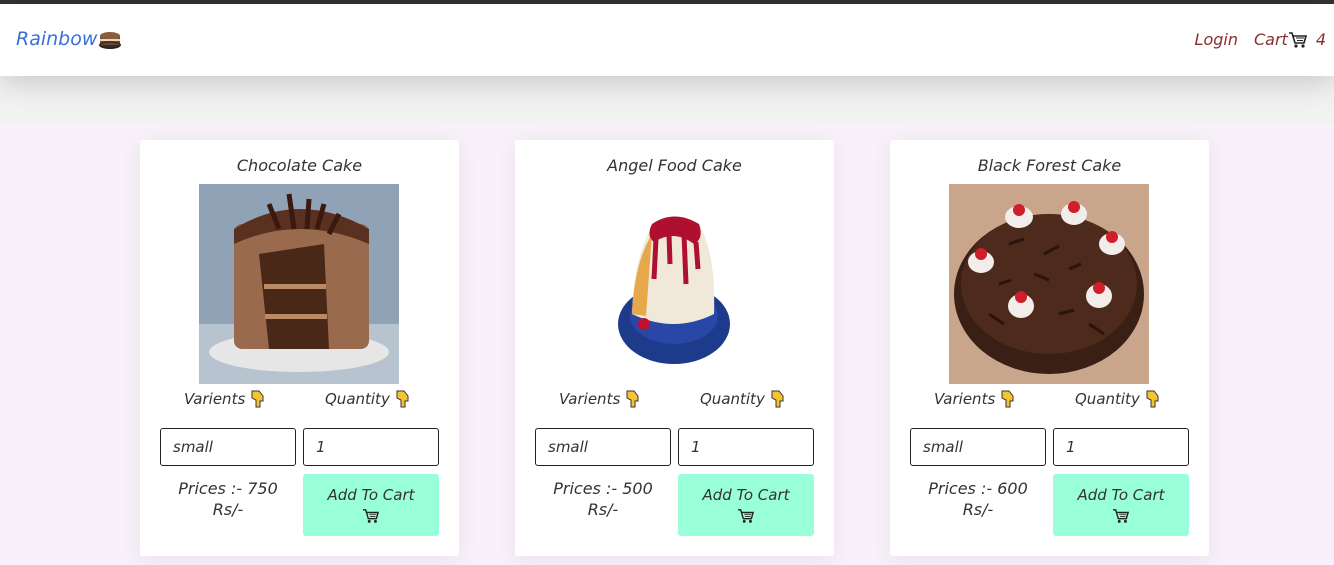 The height and width of the screenshot is (565, 1334). What do you see at coordinates (228, 499) in the screenshot?
I see `price-text: Prices :- 750 Rs/-` at bounding box center [228, 499].